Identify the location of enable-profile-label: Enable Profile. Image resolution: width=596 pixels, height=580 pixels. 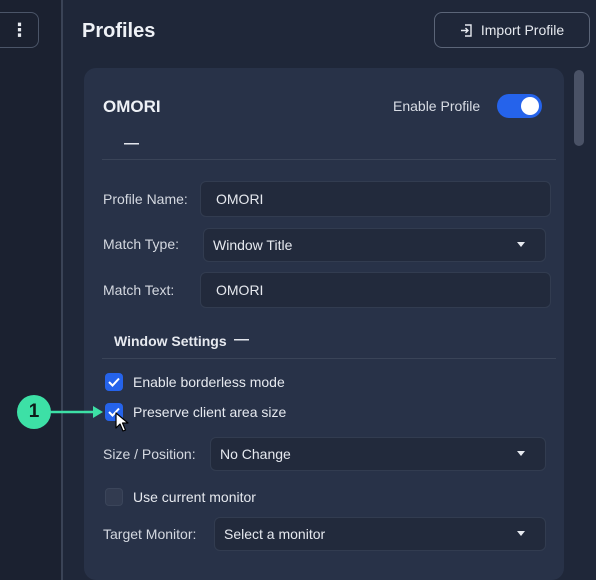
(437, 106).